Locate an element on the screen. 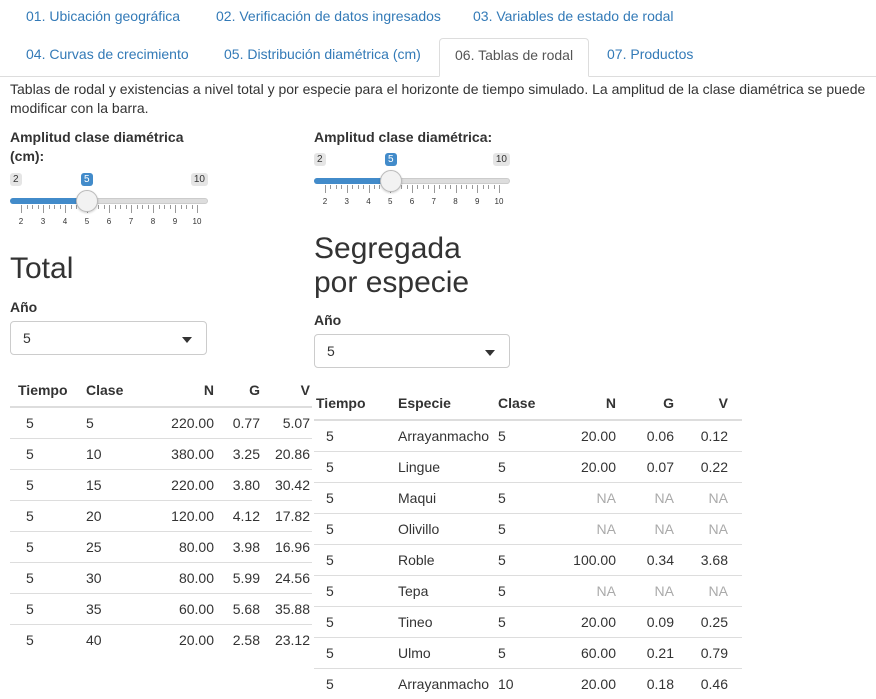  tab-verificacion: 02. Verificación de datos ingresados is located at coordinates (328, 18).